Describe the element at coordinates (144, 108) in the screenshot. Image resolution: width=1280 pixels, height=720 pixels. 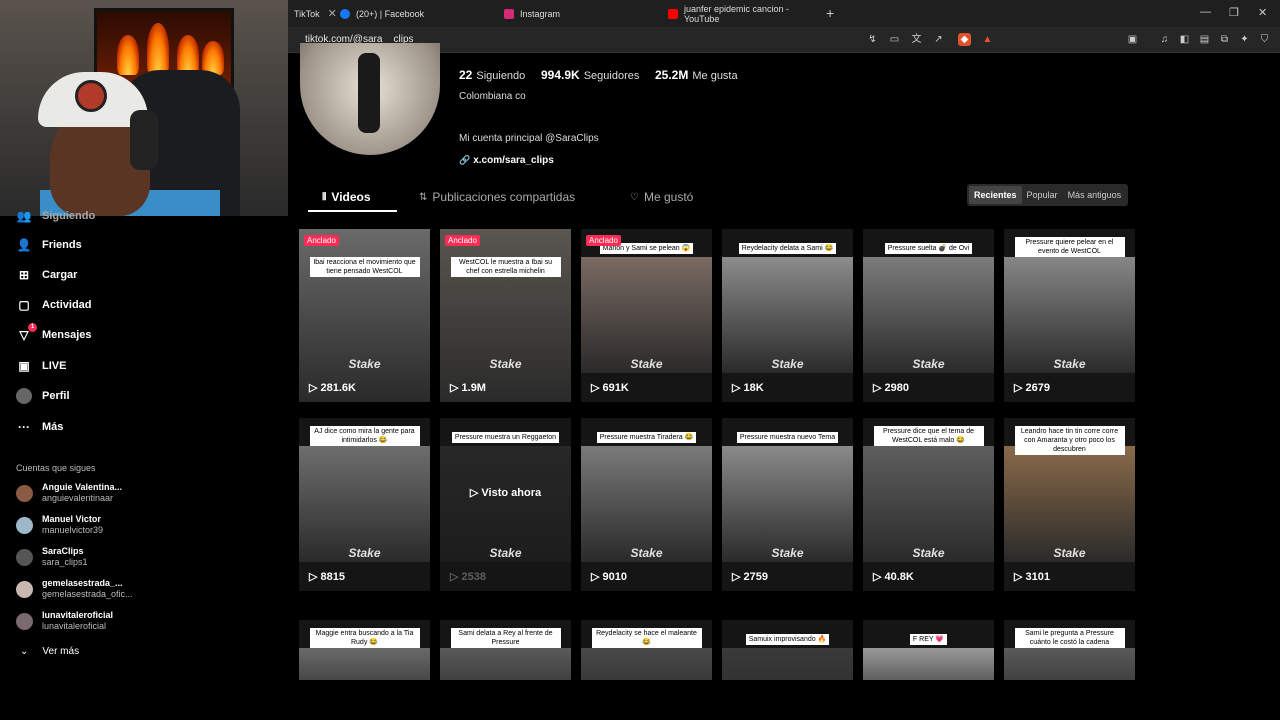
I see `webcam-overlay` at that location.